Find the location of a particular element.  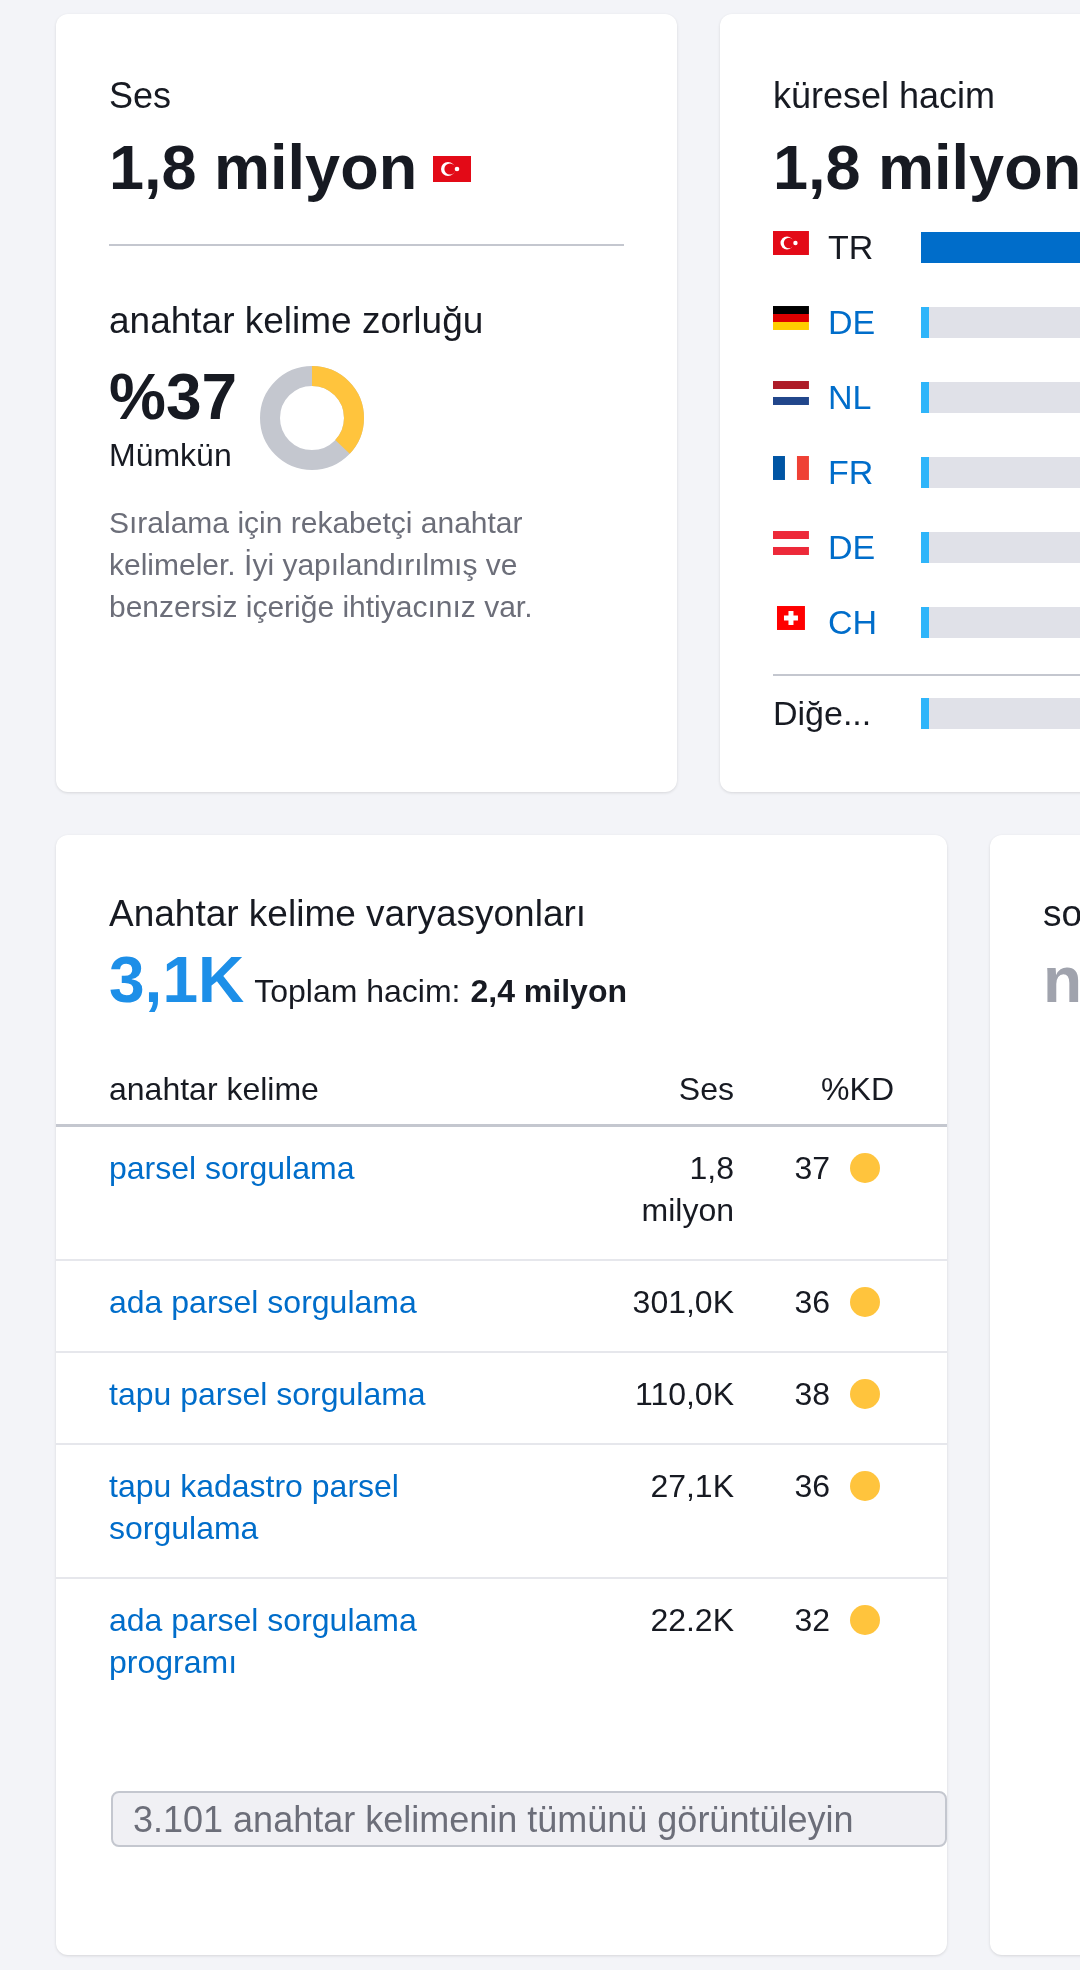

column-header: anahtar kelime is located at coordinates (214, 1089).